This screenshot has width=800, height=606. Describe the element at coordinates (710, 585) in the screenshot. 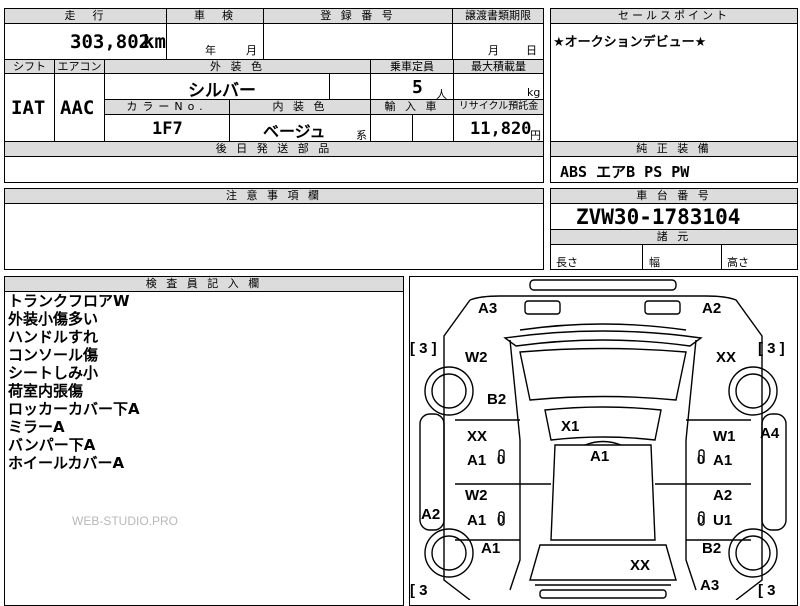

I see `code-a3-bottom: A3` at that location.